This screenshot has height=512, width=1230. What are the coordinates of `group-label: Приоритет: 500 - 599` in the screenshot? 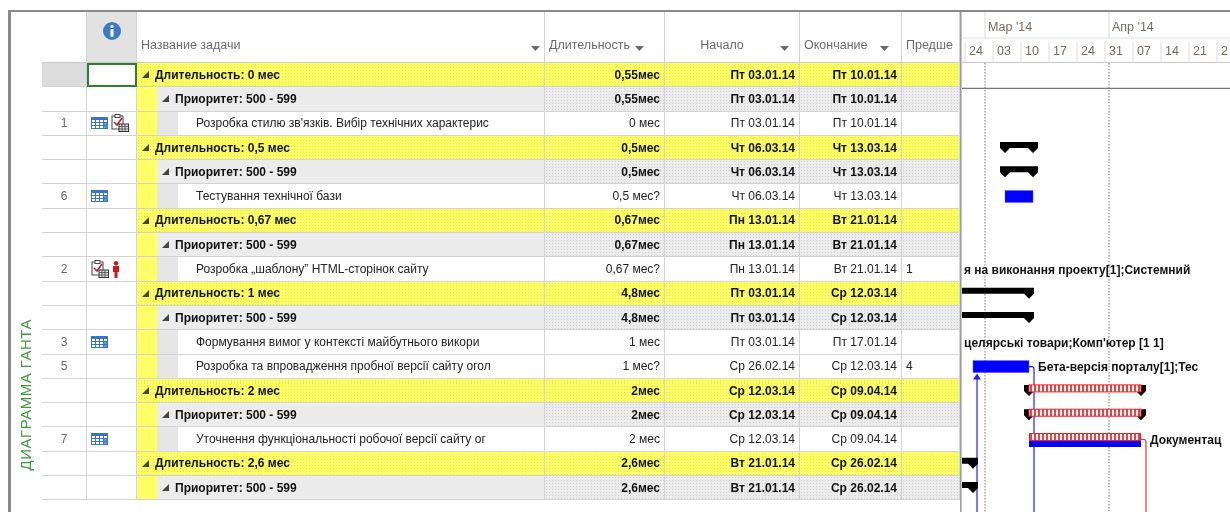 It's located at (236, 99).